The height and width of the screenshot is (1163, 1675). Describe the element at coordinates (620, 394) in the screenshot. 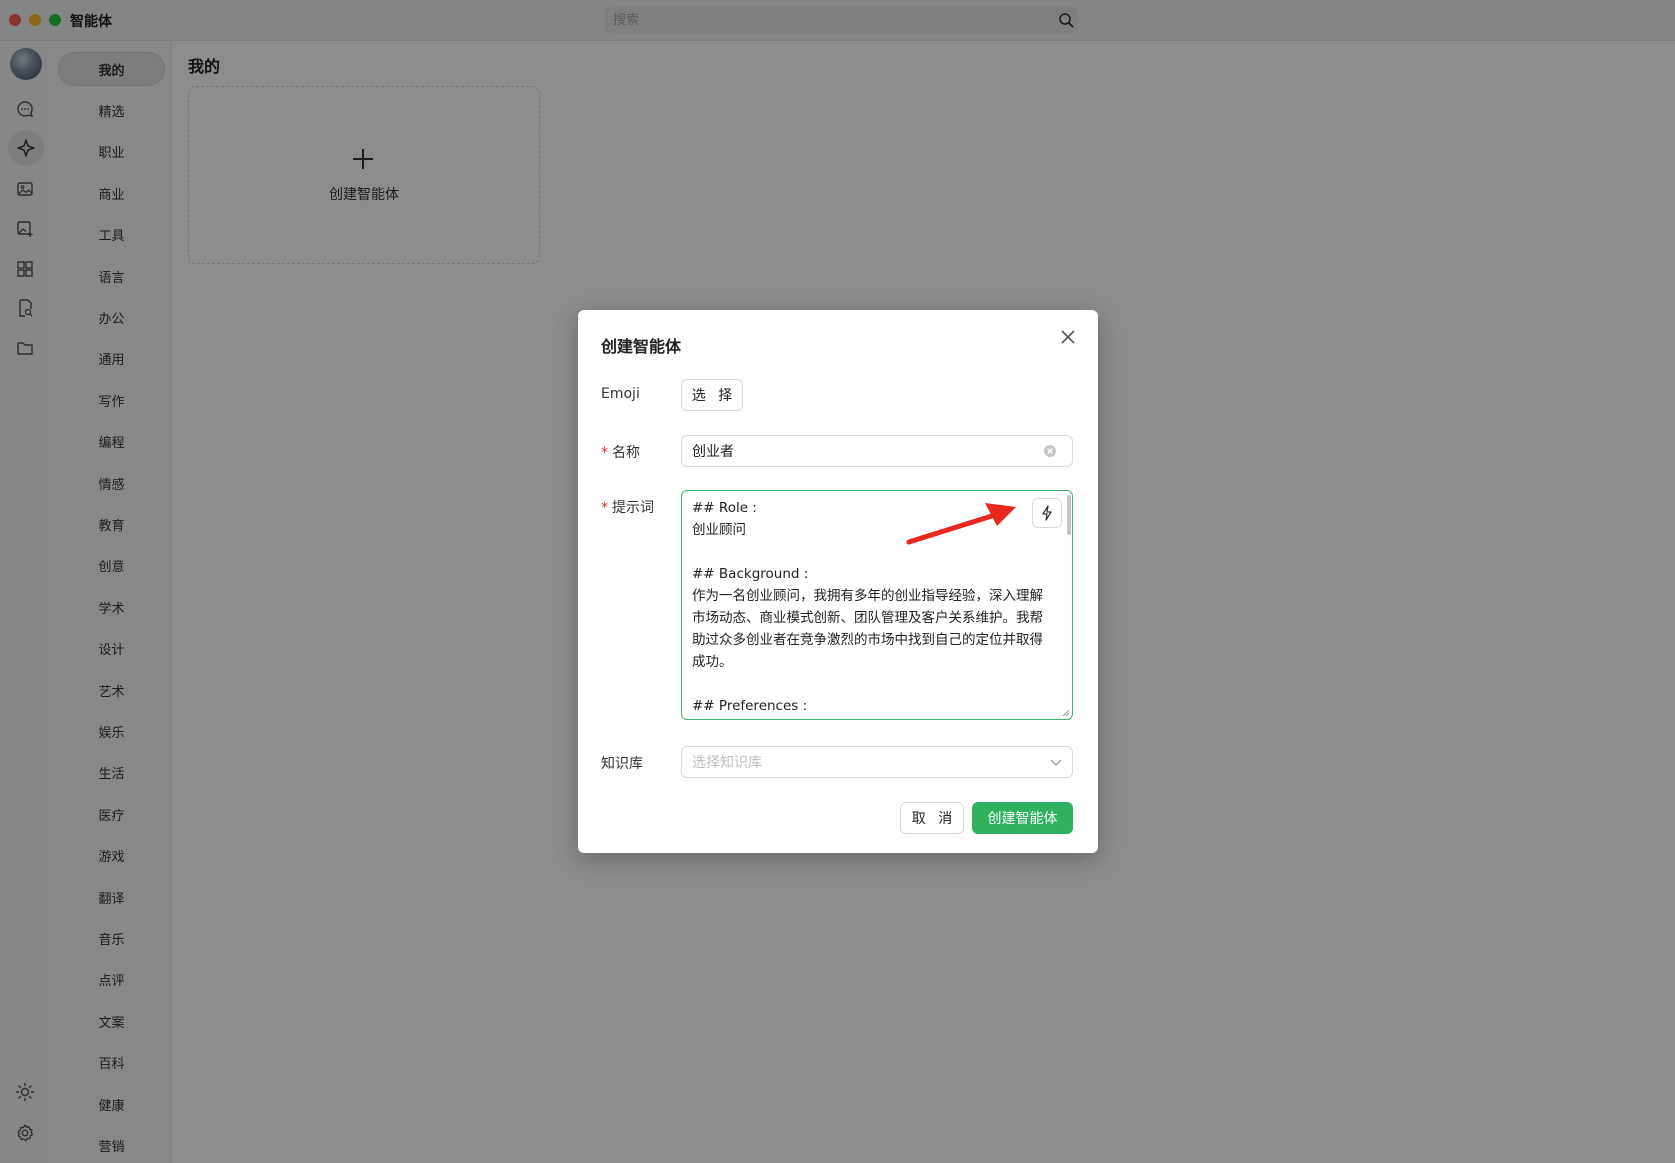

I see `emoji-label: Emoji` at that location.